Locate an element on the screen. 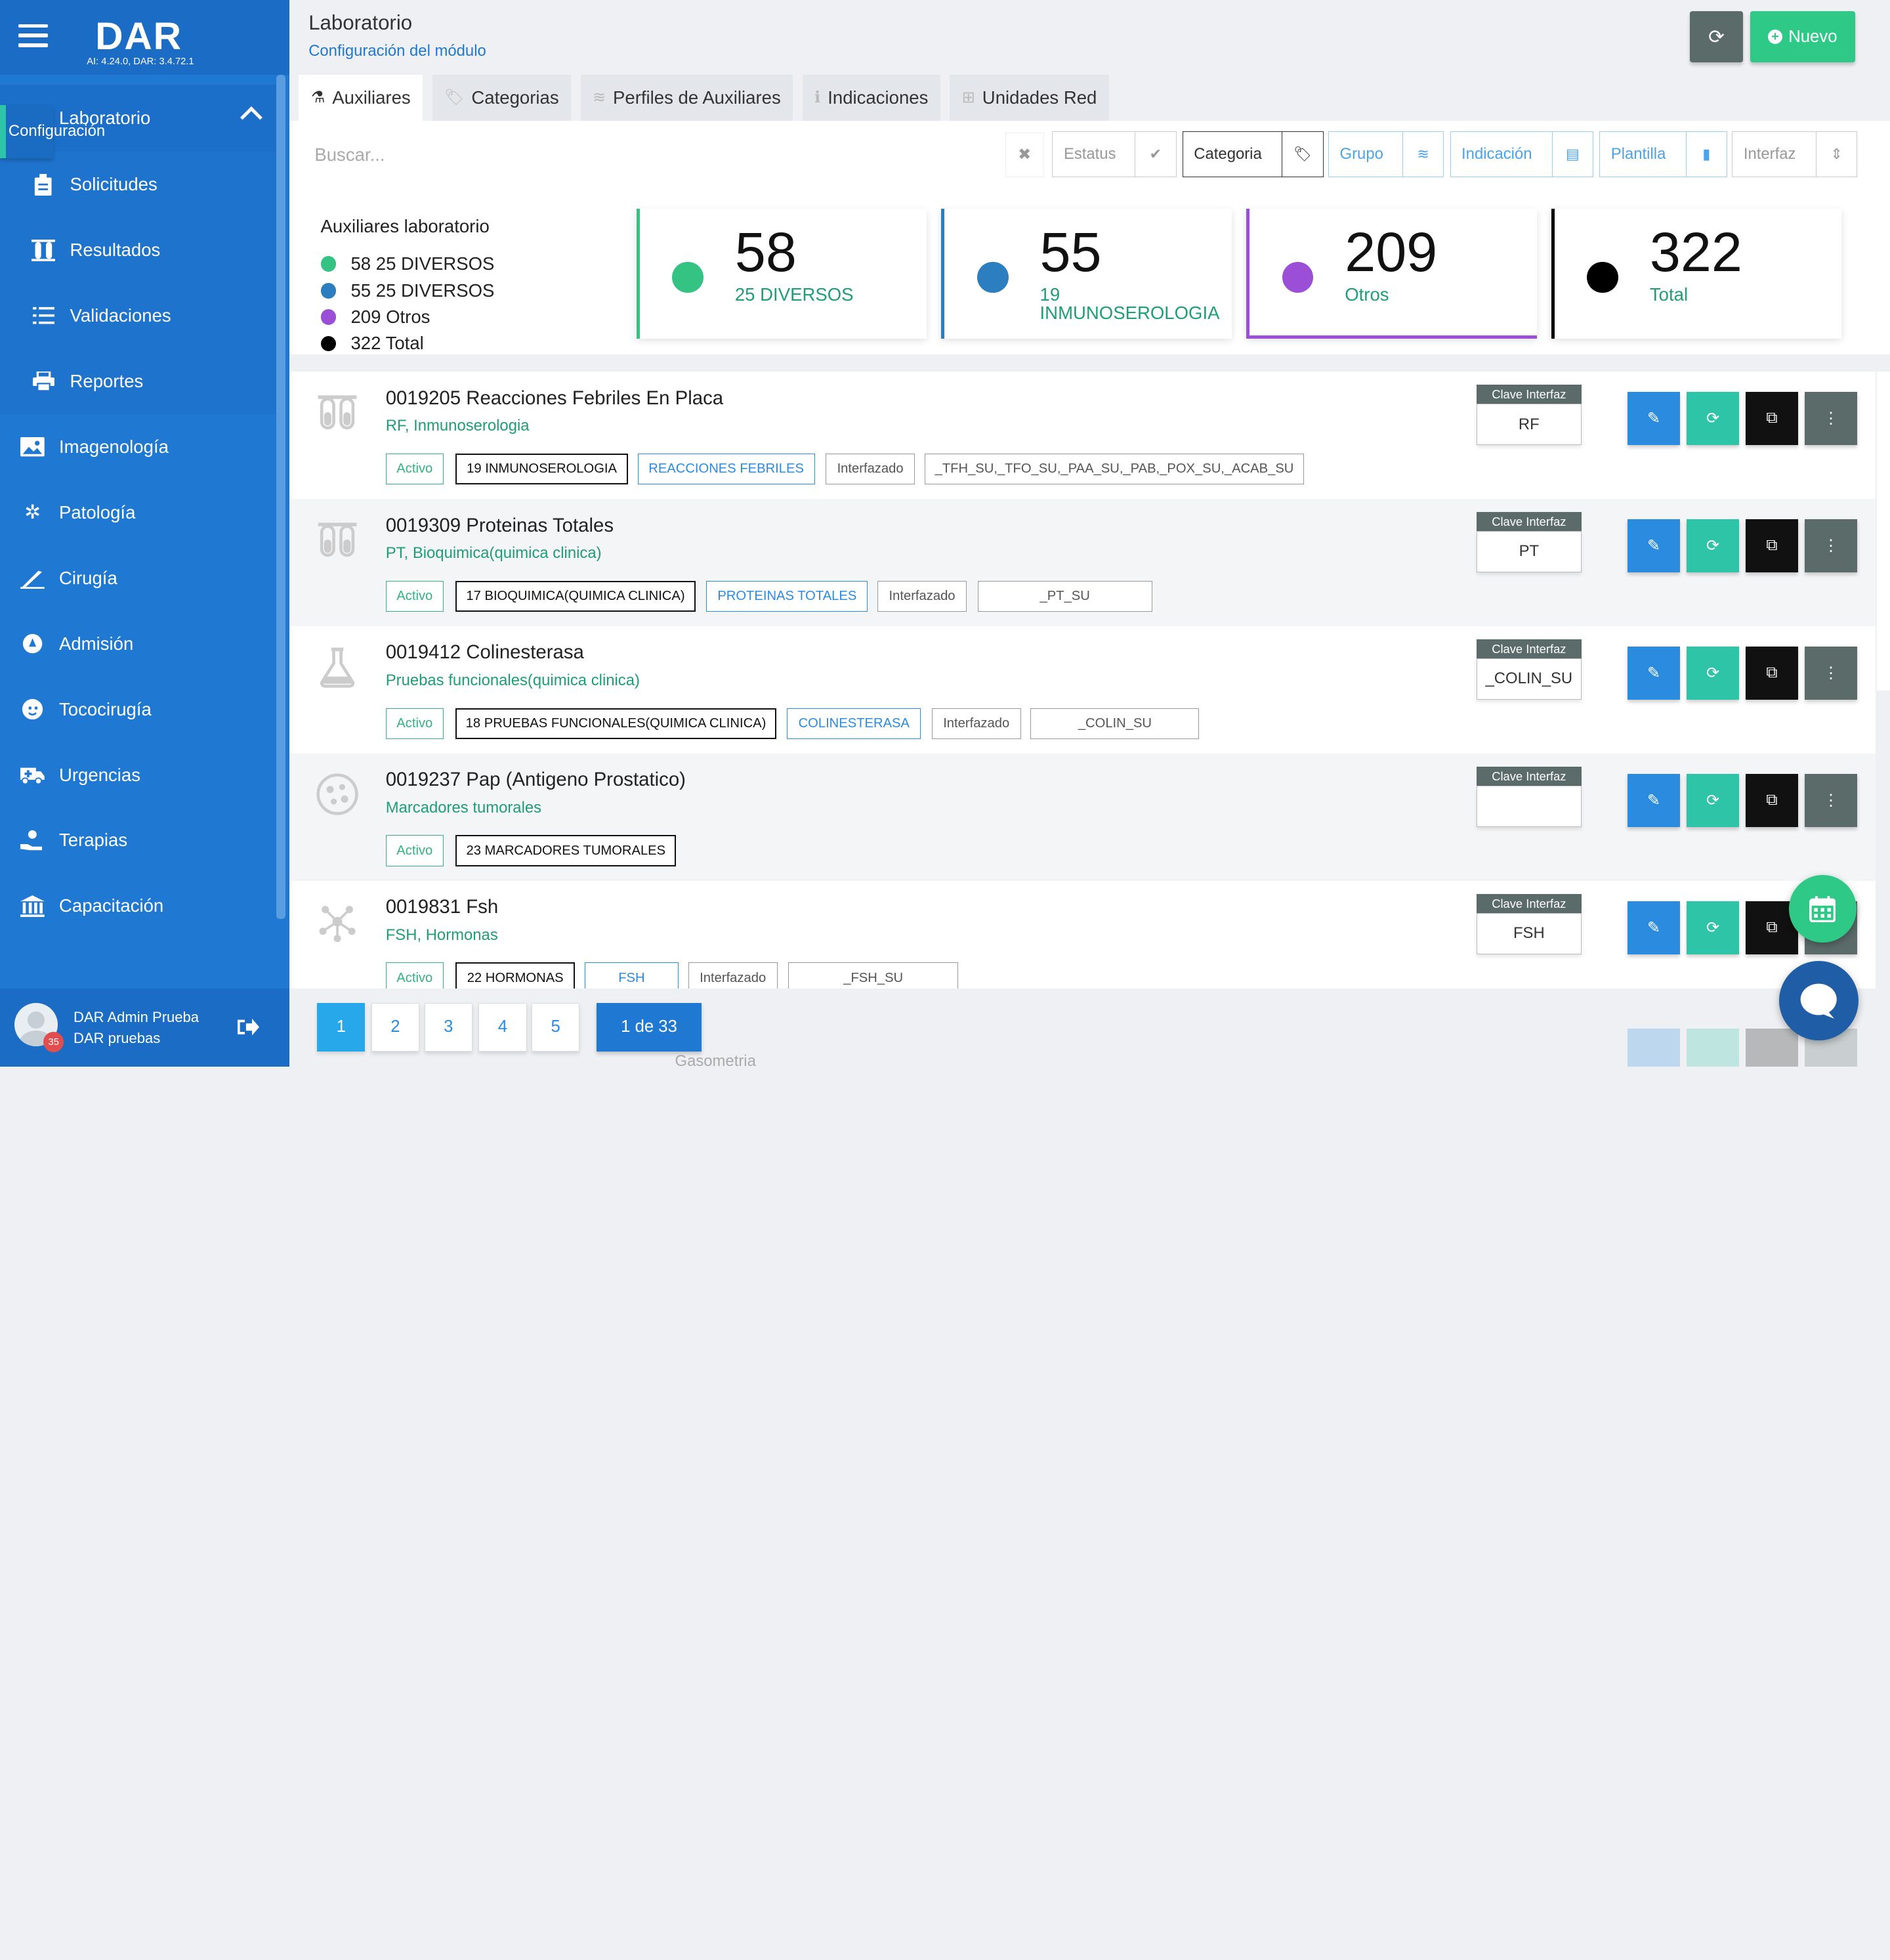 The height and width of the screenshot is (1960, 1890). sidebar-item-label: Resultados is located at coordinates (115, 250).